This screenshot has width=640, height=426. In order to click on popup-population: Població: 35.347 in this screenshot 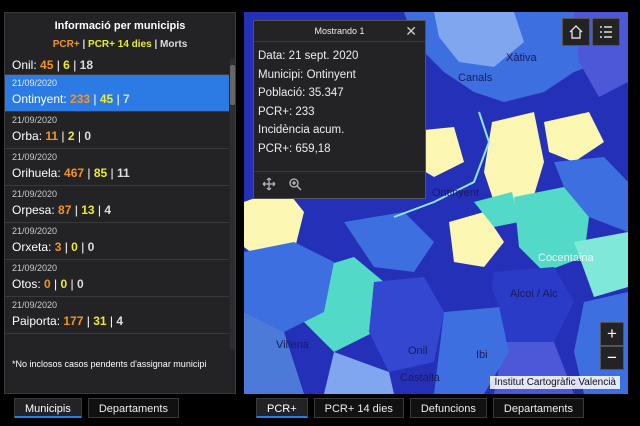, I will do `click(301, 93)`.